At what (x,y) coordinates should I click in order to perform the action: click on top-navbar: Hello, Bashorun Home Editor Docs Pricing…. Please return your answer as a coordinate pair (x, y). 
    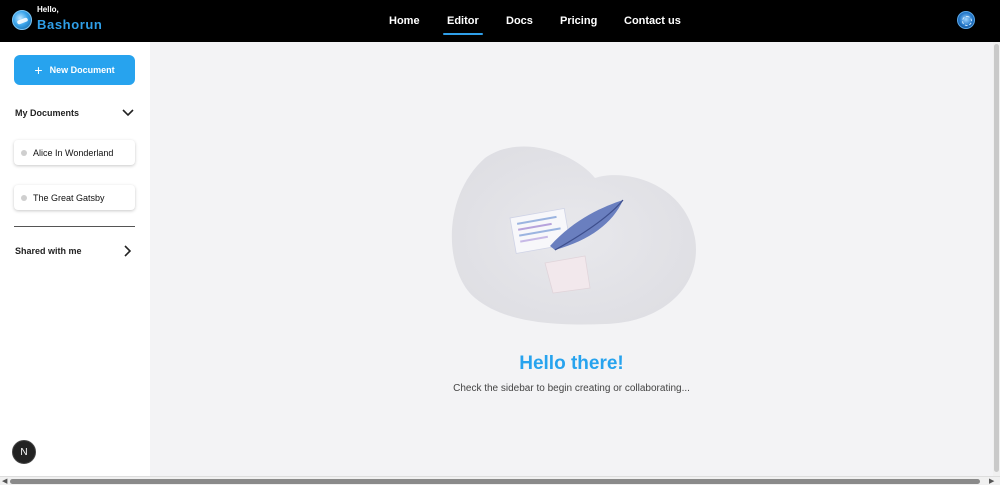
    Looking at the image, I should click on (500, 21).